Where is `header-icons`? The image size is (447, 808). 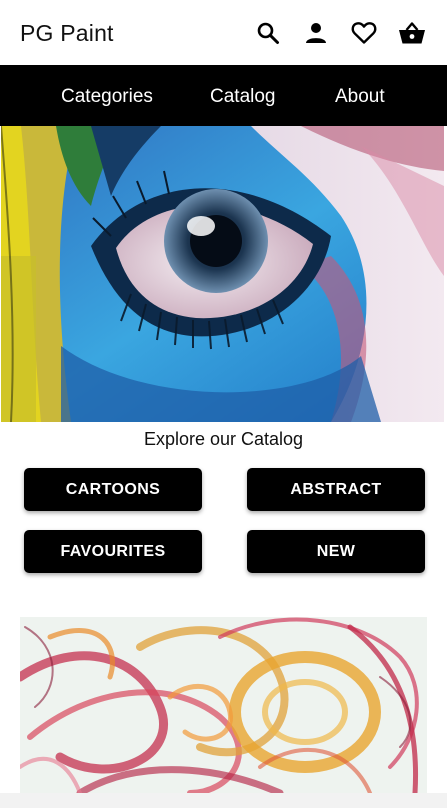 header-icons is located at coordinates (340, 33).